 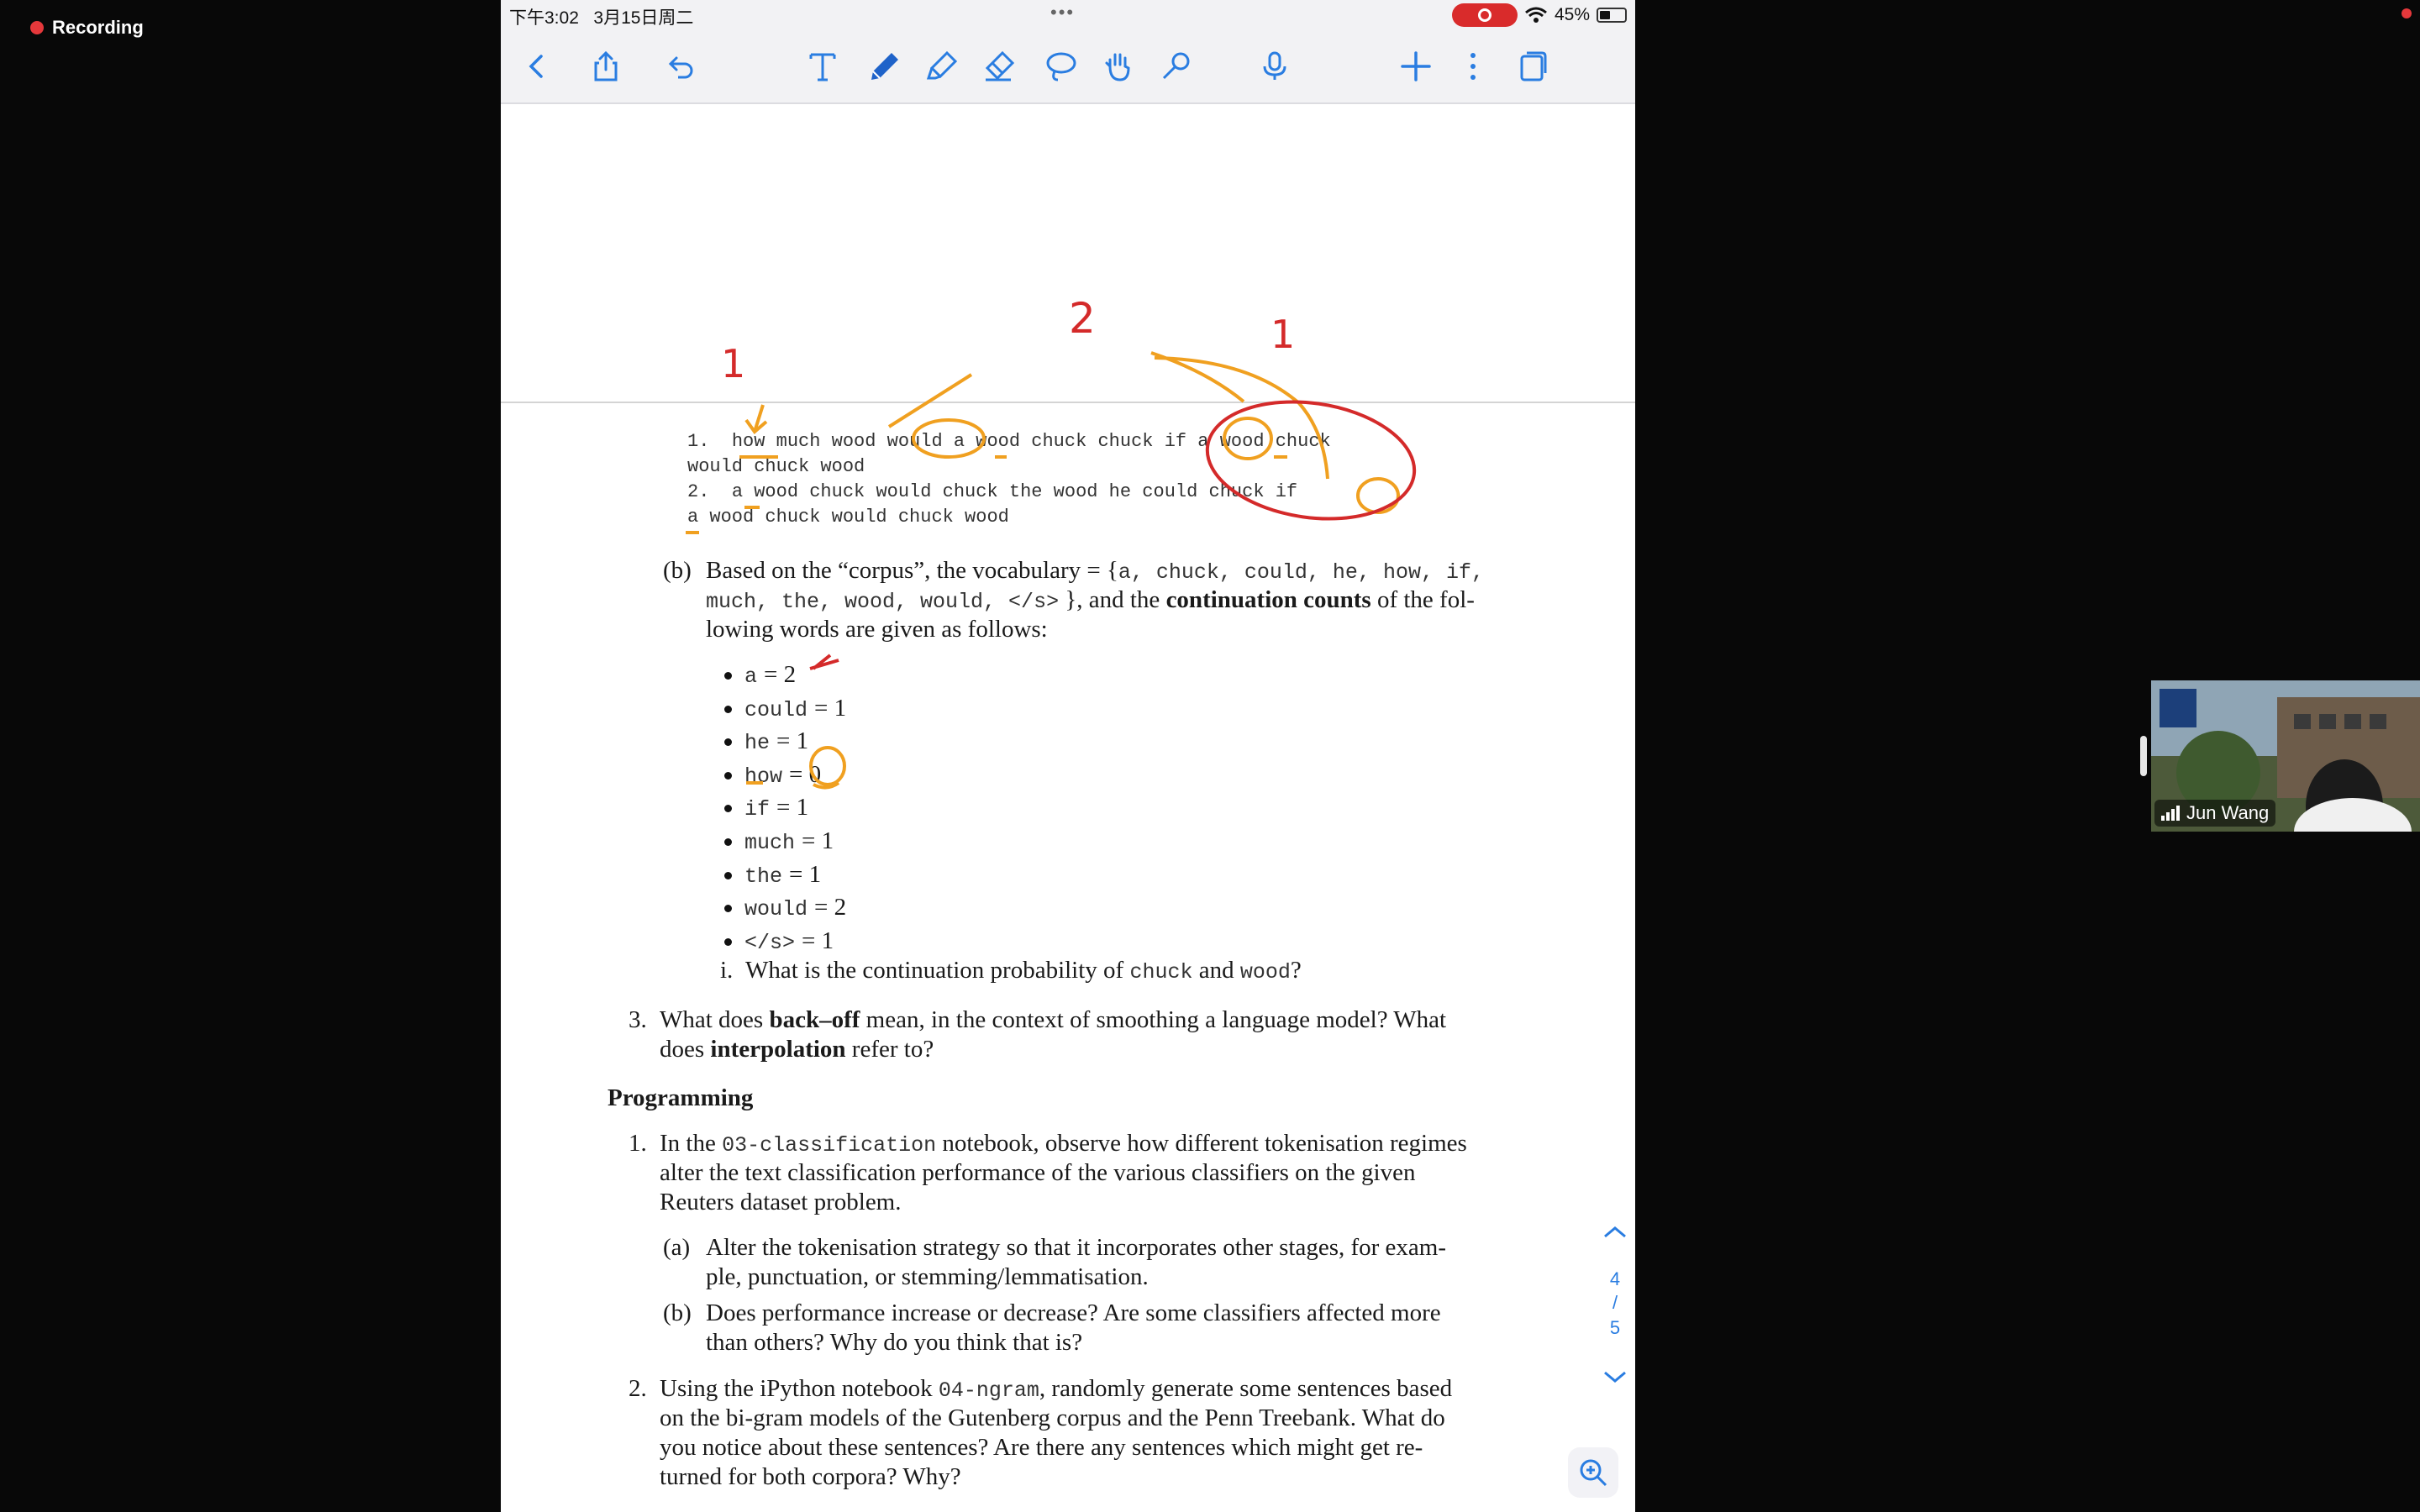 What do you see at coordinates (764, 876) in the screenshot?
I see `count-word: the` at bounding box center [764, 876].